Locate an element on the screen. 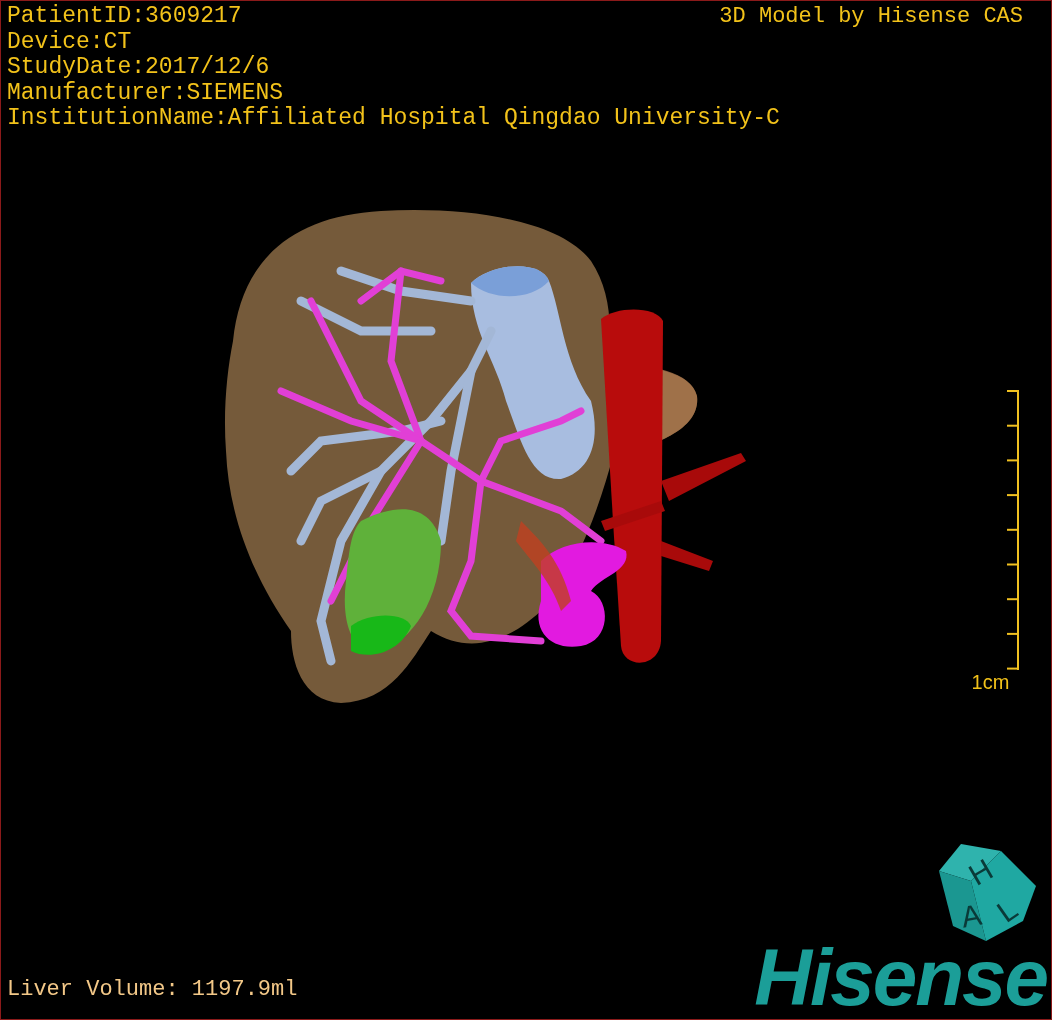 The image size is (1052, 1020). patient-info-line: StudyDate:2017/12/6 is located at coordinates (139, 68).